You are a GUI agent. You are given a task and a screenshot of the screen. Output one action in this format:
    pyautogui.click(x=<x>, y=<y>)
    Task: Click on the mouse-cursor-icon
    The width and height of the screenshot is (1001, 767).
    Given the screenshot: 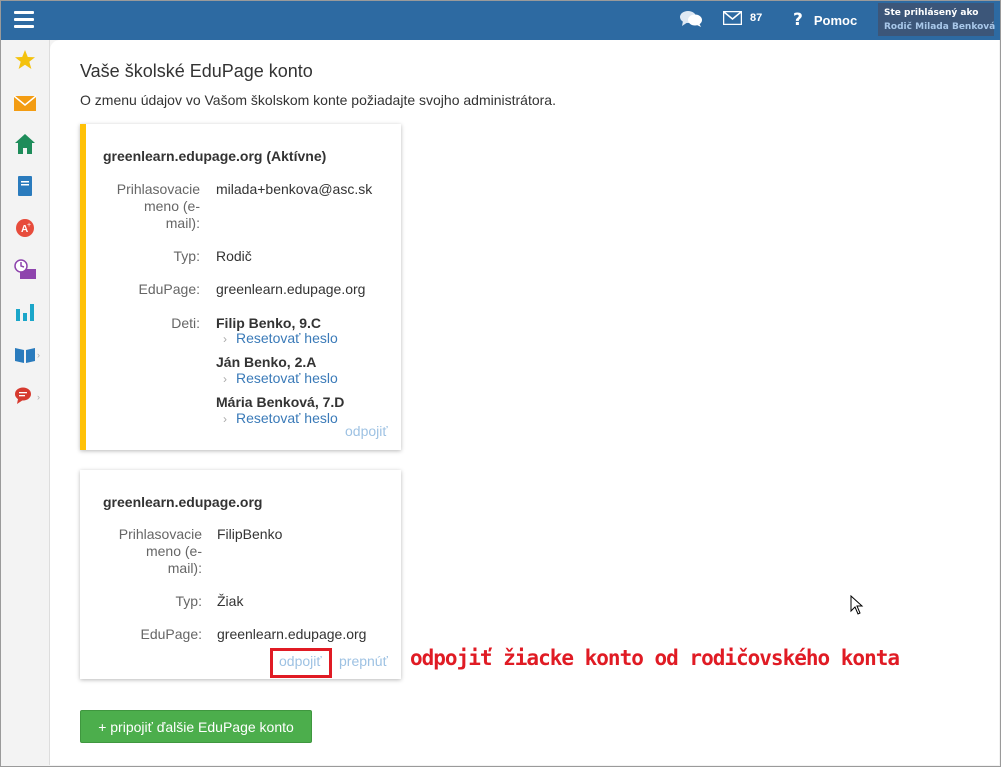 What is the action you would take?
    pyautogui.click(x=857, y=607)
    